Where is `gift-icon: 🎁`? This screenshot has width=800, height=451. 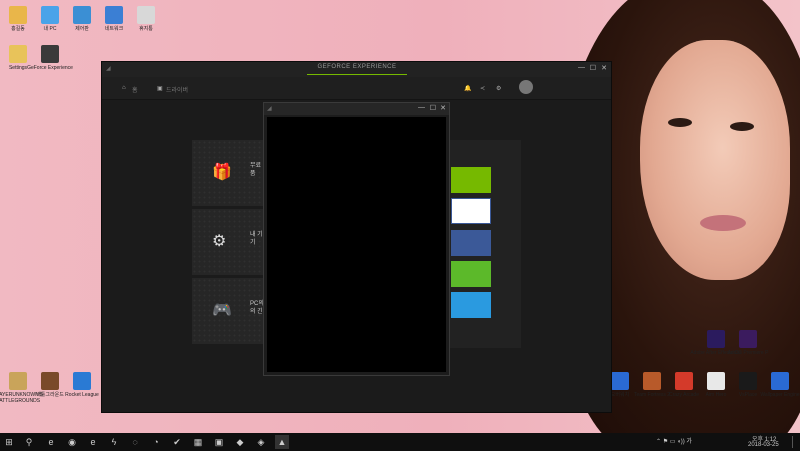 gift-icon: 🎁 is located at coordinates (222, 172).